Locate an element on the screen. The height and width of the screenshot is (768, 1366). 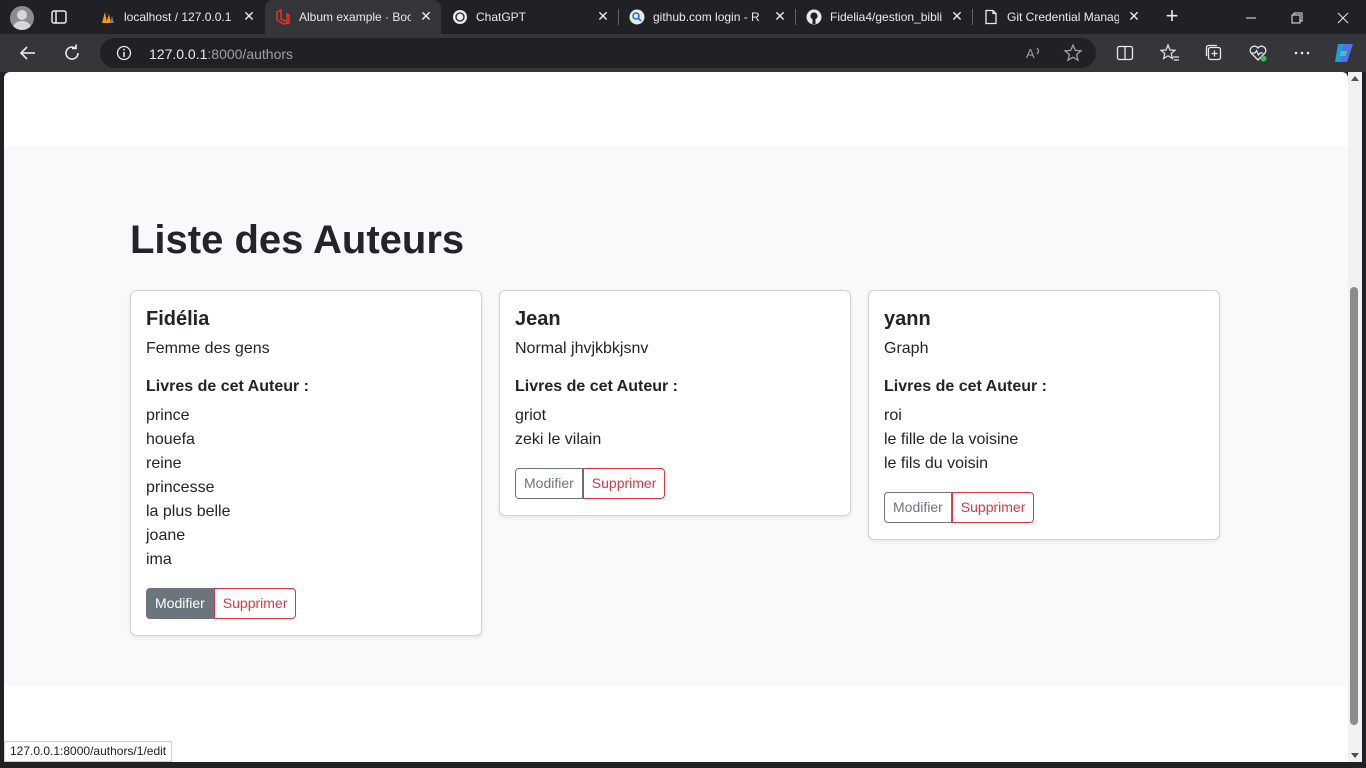
tab-title: Fidelia4/gestion_bibli is located at coordinates (886, 17).